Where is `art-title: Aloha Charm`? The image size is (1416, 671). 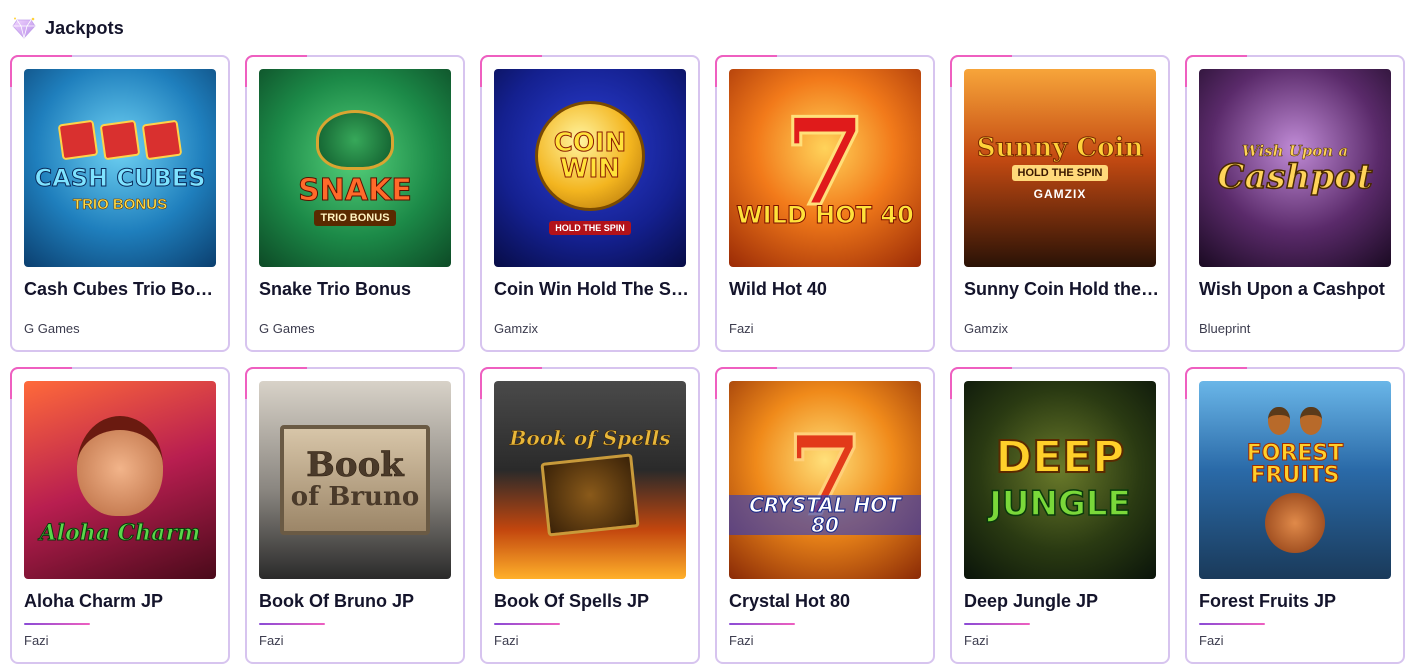
art-title: Aloha Charm is located at coordinates (120, 533).